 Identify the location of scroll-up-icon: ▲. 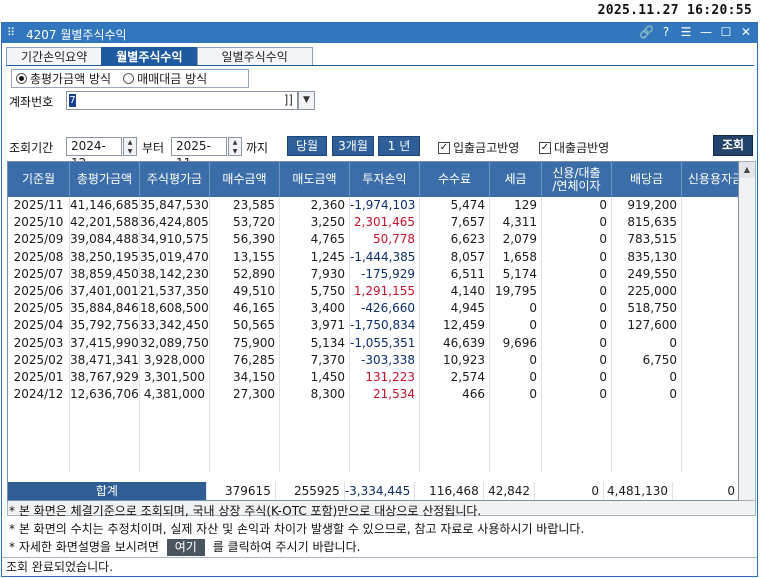
(747, 170).